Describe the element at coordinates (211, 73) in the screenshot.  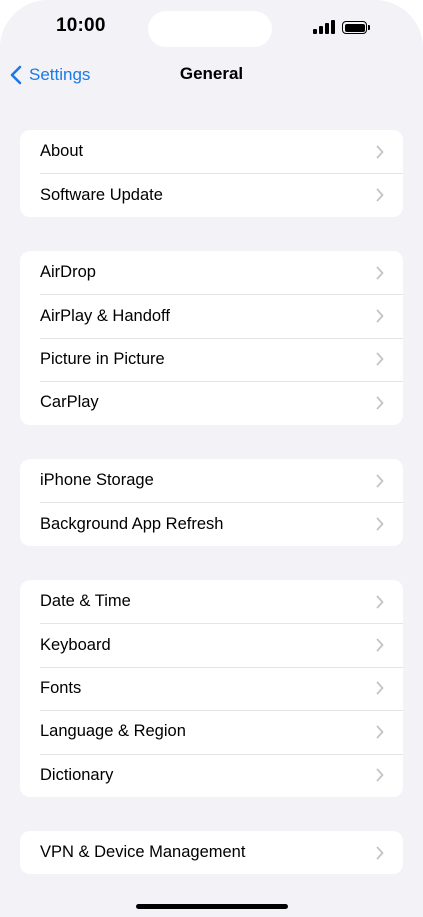
I see `page-title: General` at that location.